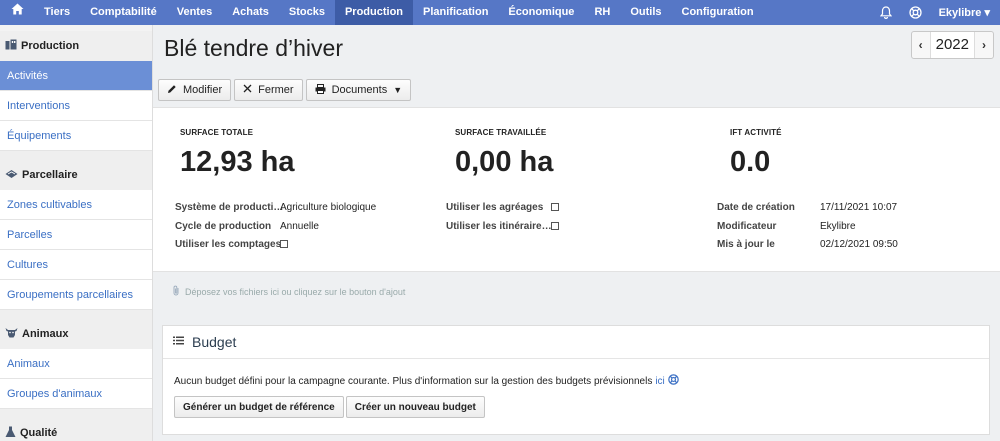 The width and height of the screenshot is (1000, 441). What do you see at coordinates (76, 334) in the screenshot?
I see `sidebar-section-animaux: Animaux` at bounding box center [76, 334].